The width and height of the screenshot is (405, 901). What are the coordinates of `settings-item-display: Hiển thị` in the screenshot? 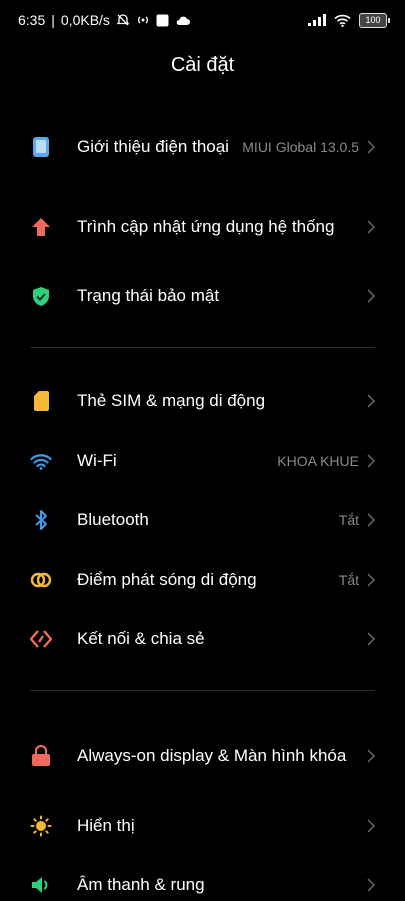 It's located at (202, 826).